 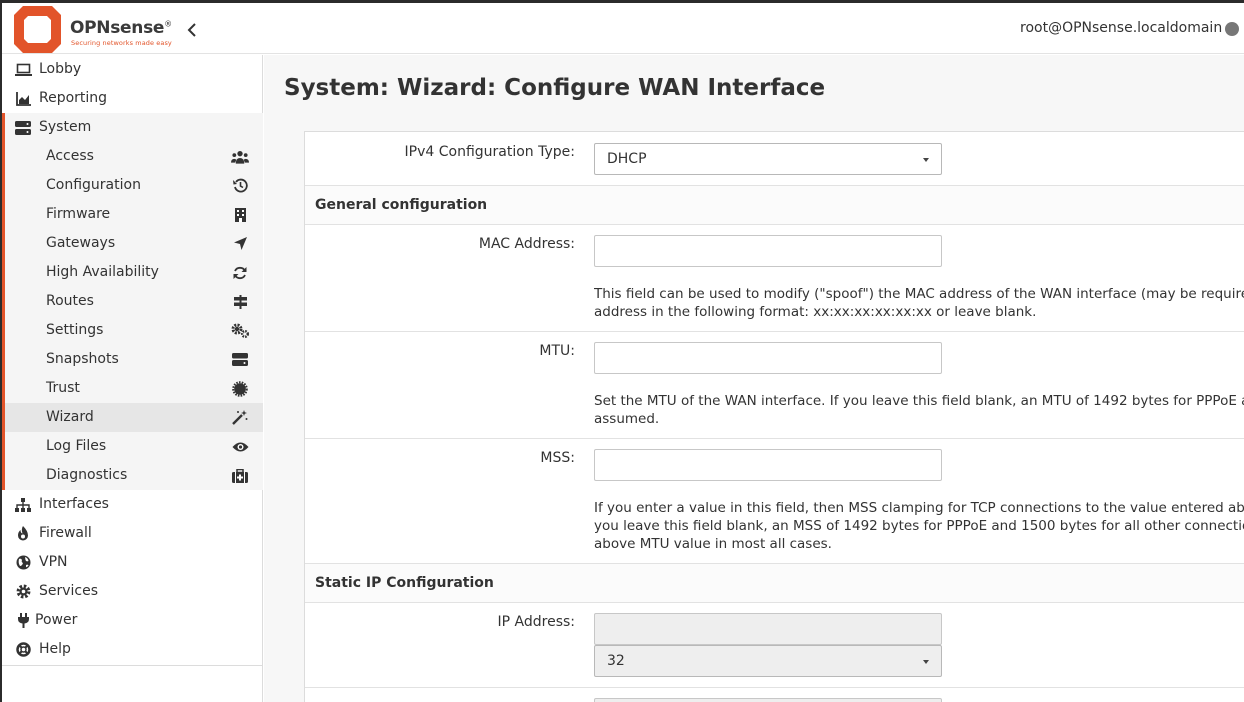 What do you see at coordinates (1232, 29) in the screenshot?
I see `status-indicator` at bounding box center [1232, 29].